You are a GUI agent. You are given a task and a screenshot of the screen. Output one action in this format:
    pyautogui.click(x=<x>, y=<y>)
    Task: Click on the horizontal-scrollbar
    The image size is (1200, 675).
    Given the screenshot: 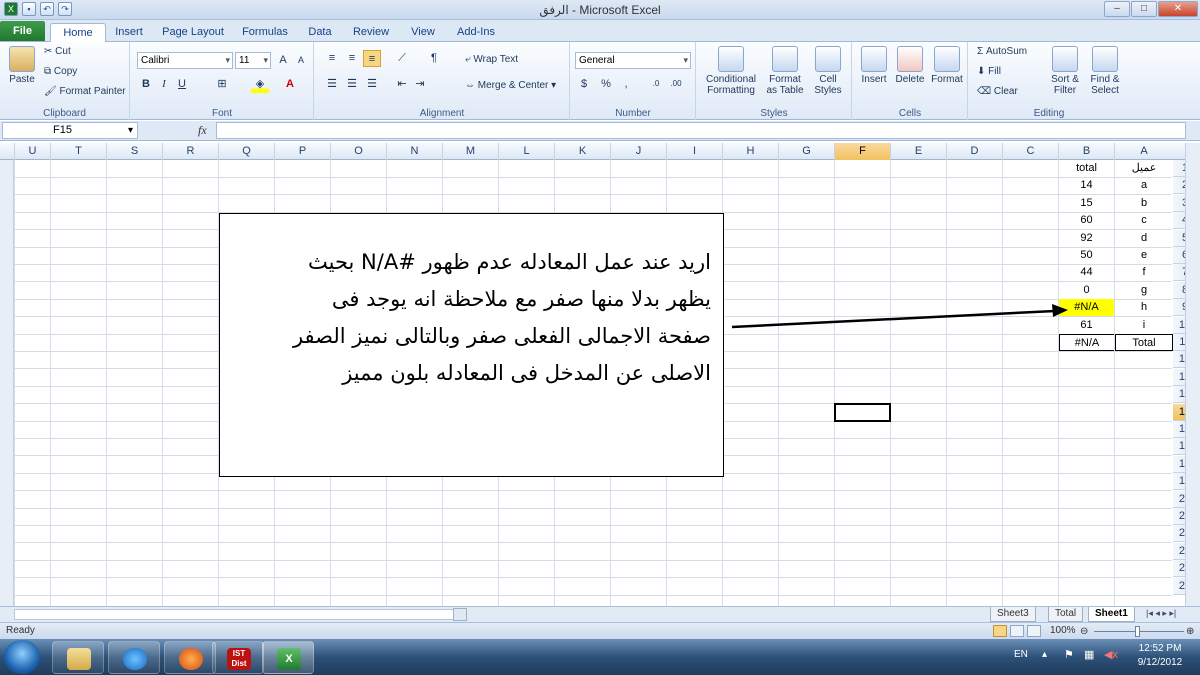 What is the action you would take?
    pyautogui.click(x=234, y=614)
    